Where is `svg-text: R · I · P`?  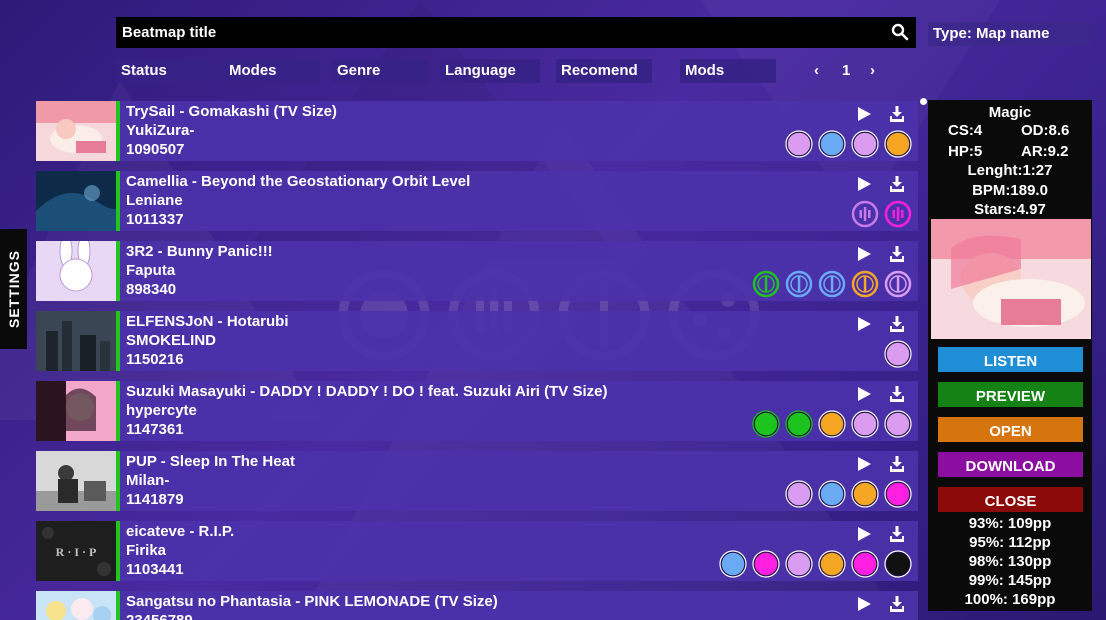
svg-text: R · I · P is located at coordinates (76, 552).